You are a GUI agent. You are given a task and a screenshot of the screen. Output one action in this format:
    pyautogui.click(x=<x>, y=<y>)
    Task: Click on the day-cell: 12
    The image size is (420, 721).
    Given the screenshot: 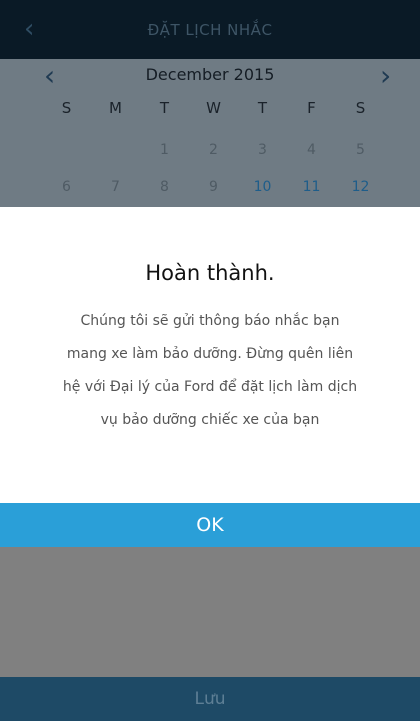 What is the action you would take?
    pyautogui.click(x=360, y=187)
    